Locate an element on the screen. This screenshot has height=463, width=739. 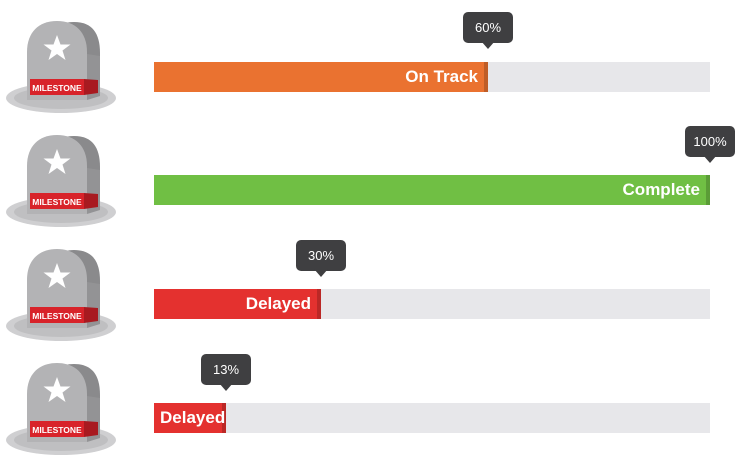
progress-track: On Track is located at coordinates (432, 77).